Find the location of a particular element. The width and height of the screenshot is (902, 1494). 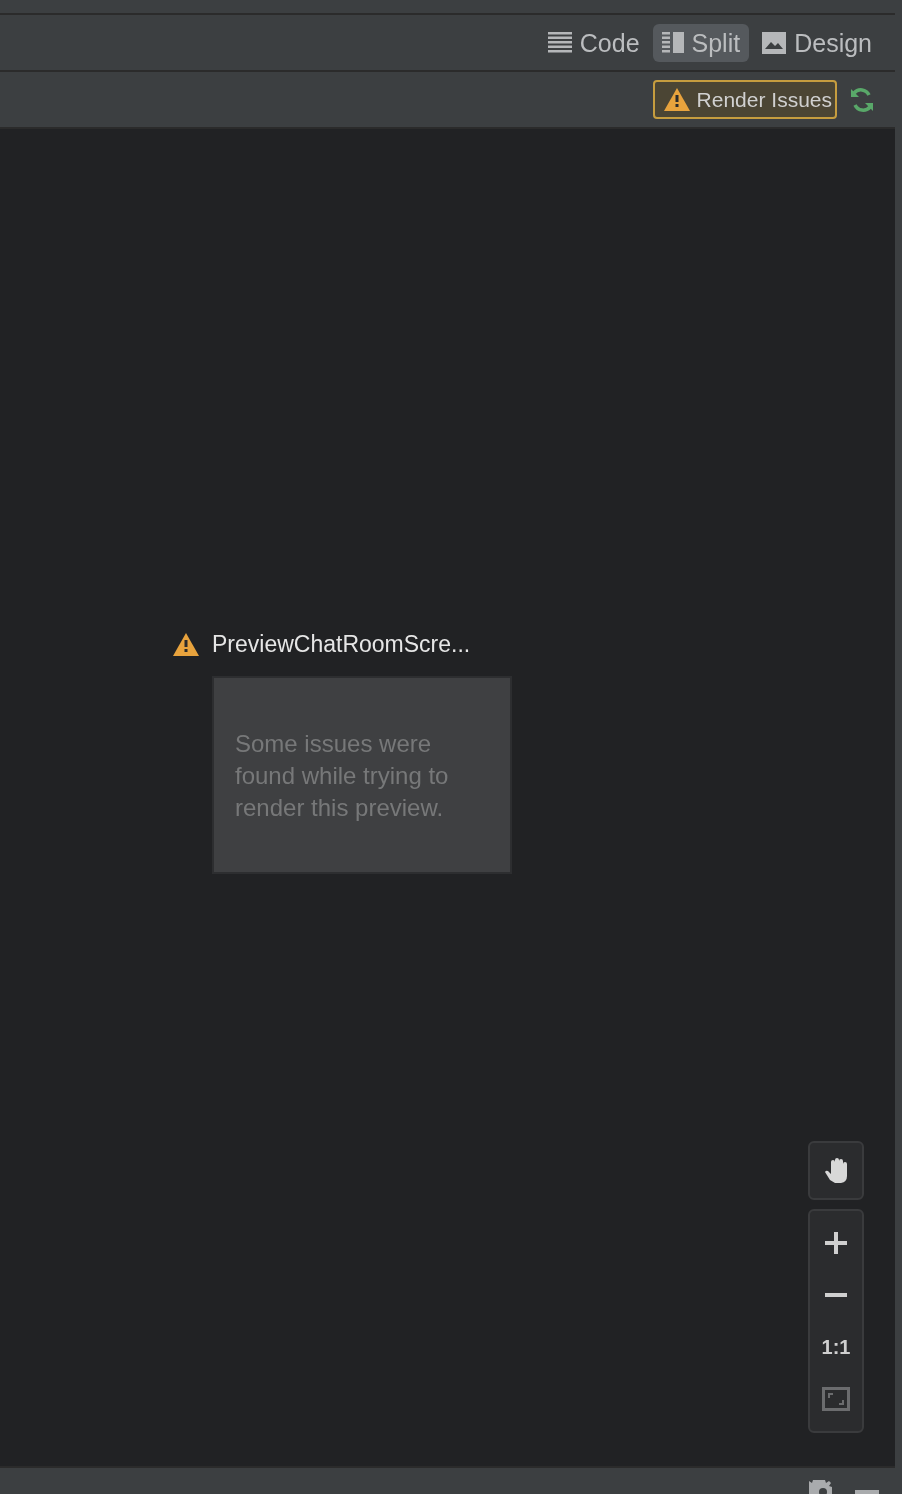

hand-icon is located at coordinates (836, 1170).